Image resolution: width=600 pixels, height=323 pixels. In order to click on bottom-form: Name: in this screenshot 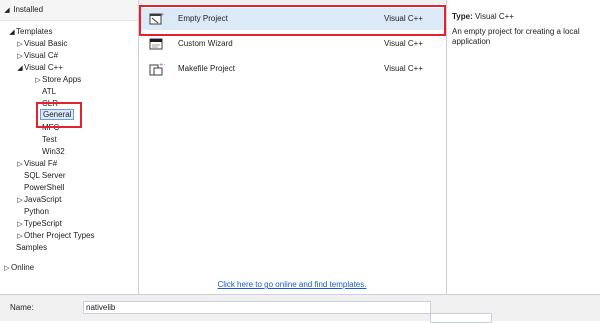, I will do `click(300, 307)`.